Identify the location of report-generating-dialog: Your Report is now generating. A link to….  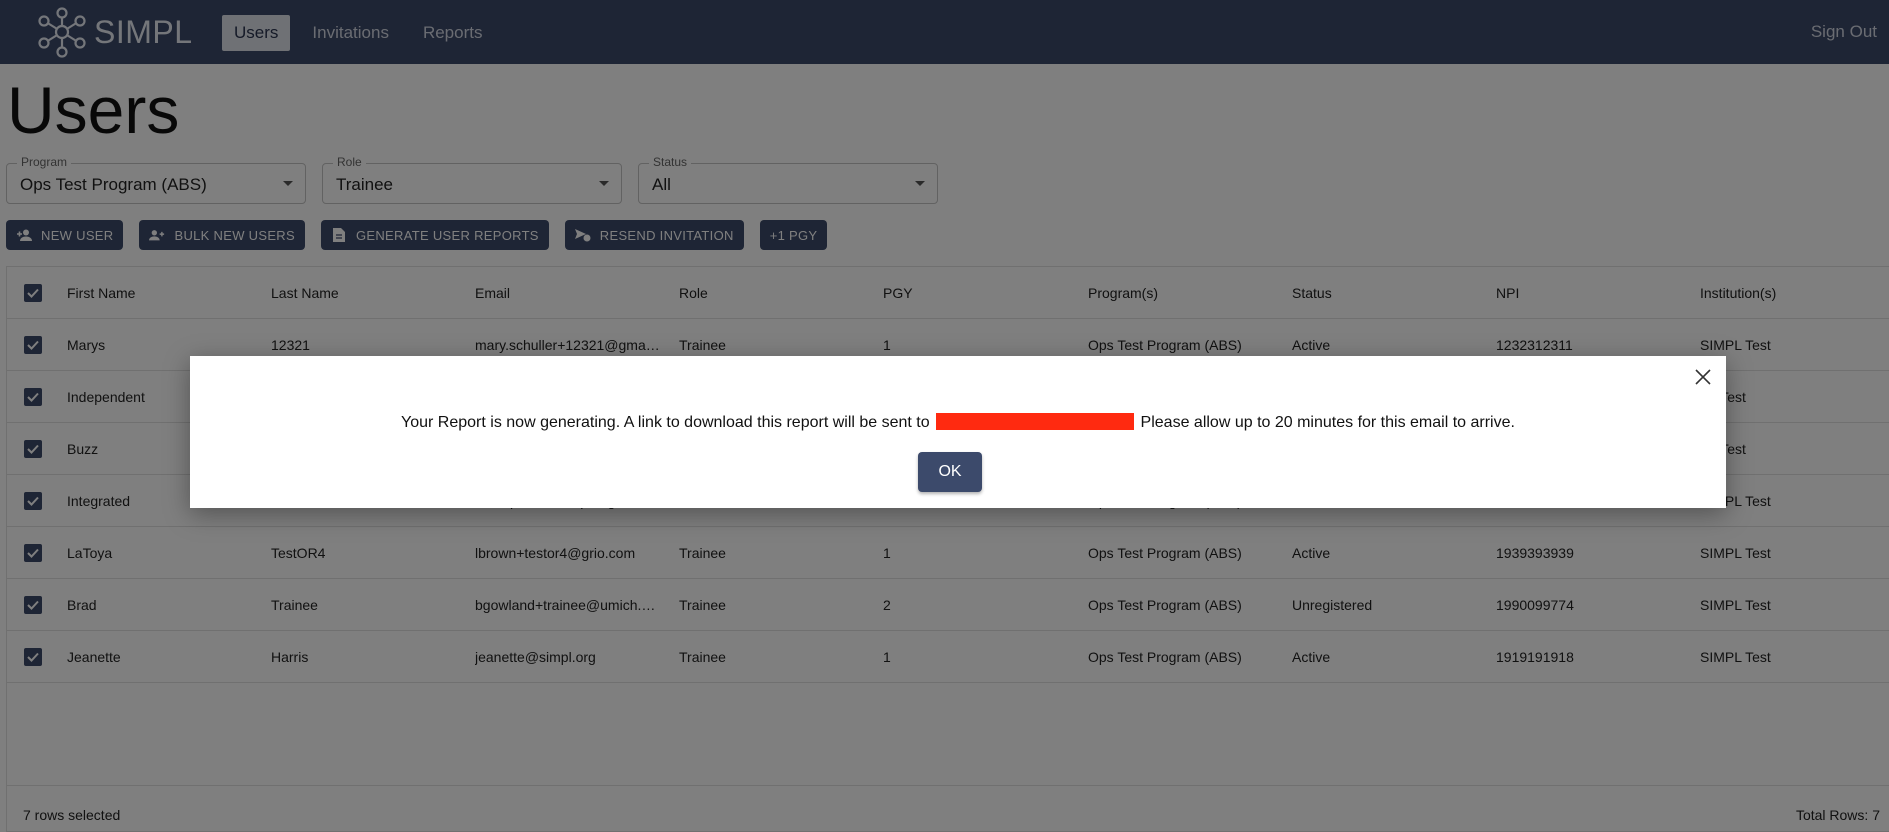
(958, 432).